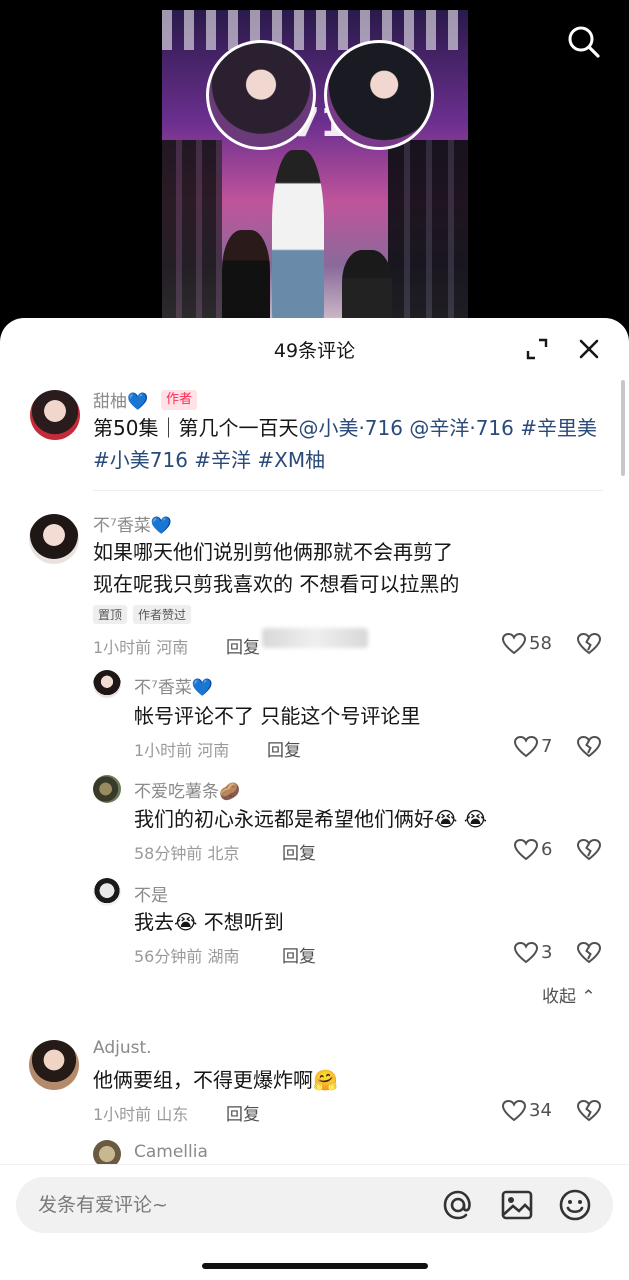 The width and height of the screenshot is (629, 1280). Describe the element at coordinates (179, 400) in the screenshot. I see `author-badge: 作者` at that location.